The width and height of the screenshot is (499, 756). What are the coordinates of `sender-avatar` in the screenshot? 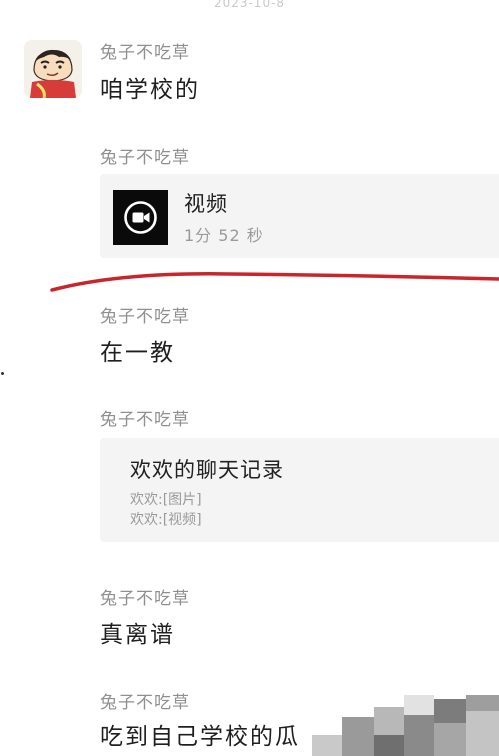 It's located at (53, 69).